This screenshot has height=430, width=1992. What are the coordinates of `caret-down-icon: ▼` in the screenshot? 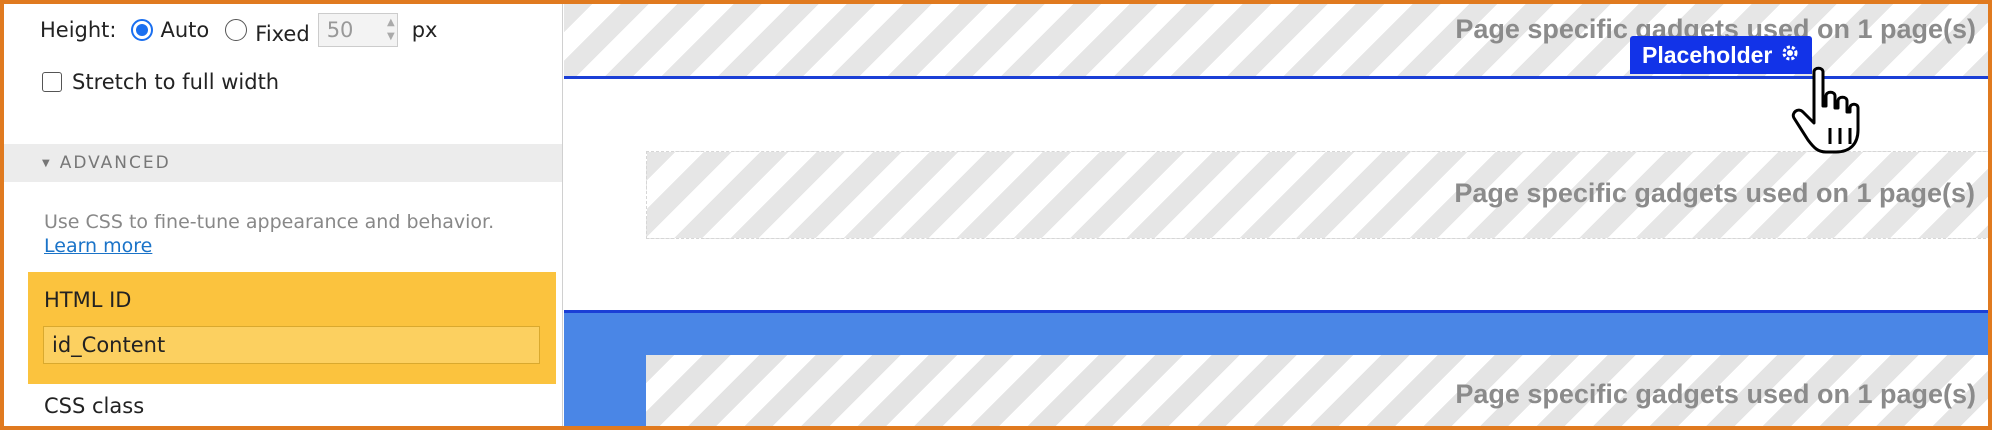 It's located at (47, 163).